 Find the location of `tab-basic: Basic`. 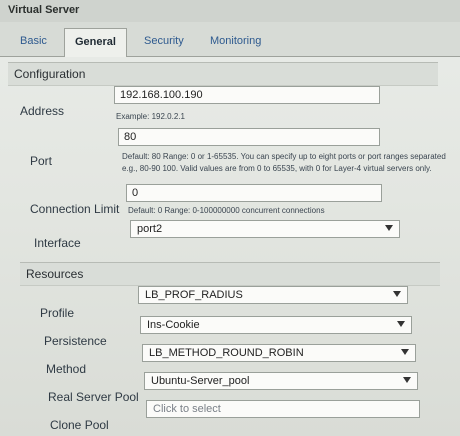

tab-basic: Basic is located at coordinates (33, 41).